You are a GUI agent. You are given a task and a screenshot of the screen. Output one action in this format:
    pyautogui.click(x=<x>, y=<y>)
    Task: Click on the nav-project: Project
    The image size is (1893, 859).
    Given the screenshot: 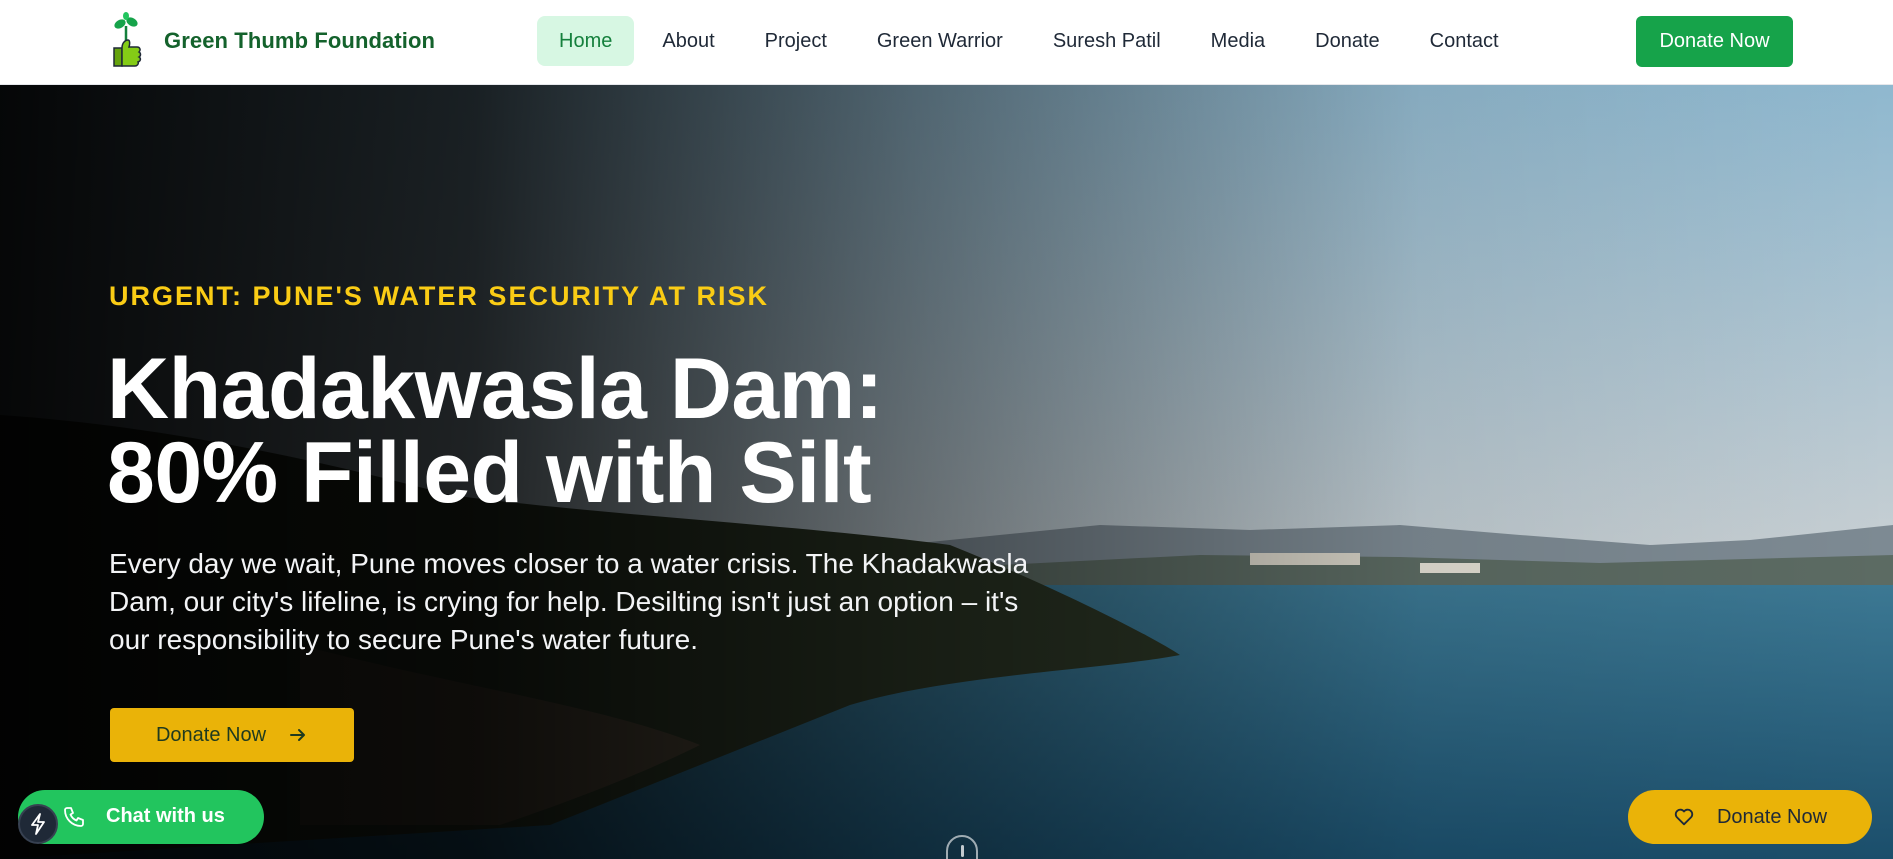 What is the action you would take?
    pyautogui.click(x=796, y=41)
    